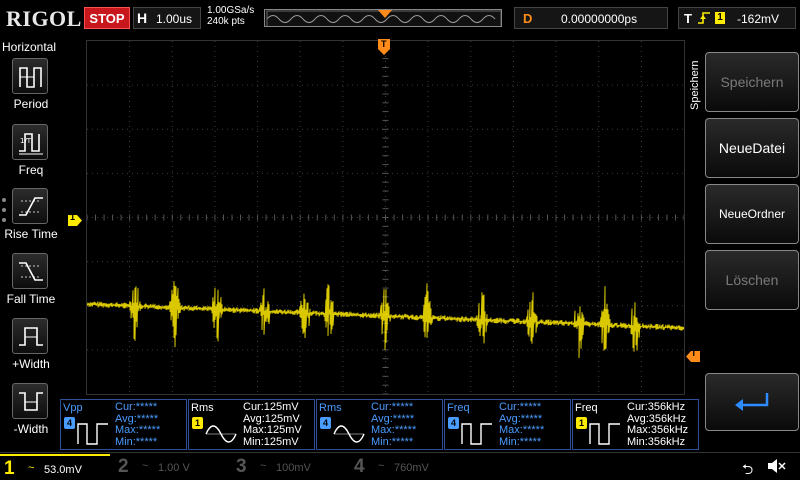 This screenshot has width=800, height=480. What do you see at coordinates (384, 47) in the screenshot?
I see `trigger-position-marker: T` at bounding box center [384, 47].